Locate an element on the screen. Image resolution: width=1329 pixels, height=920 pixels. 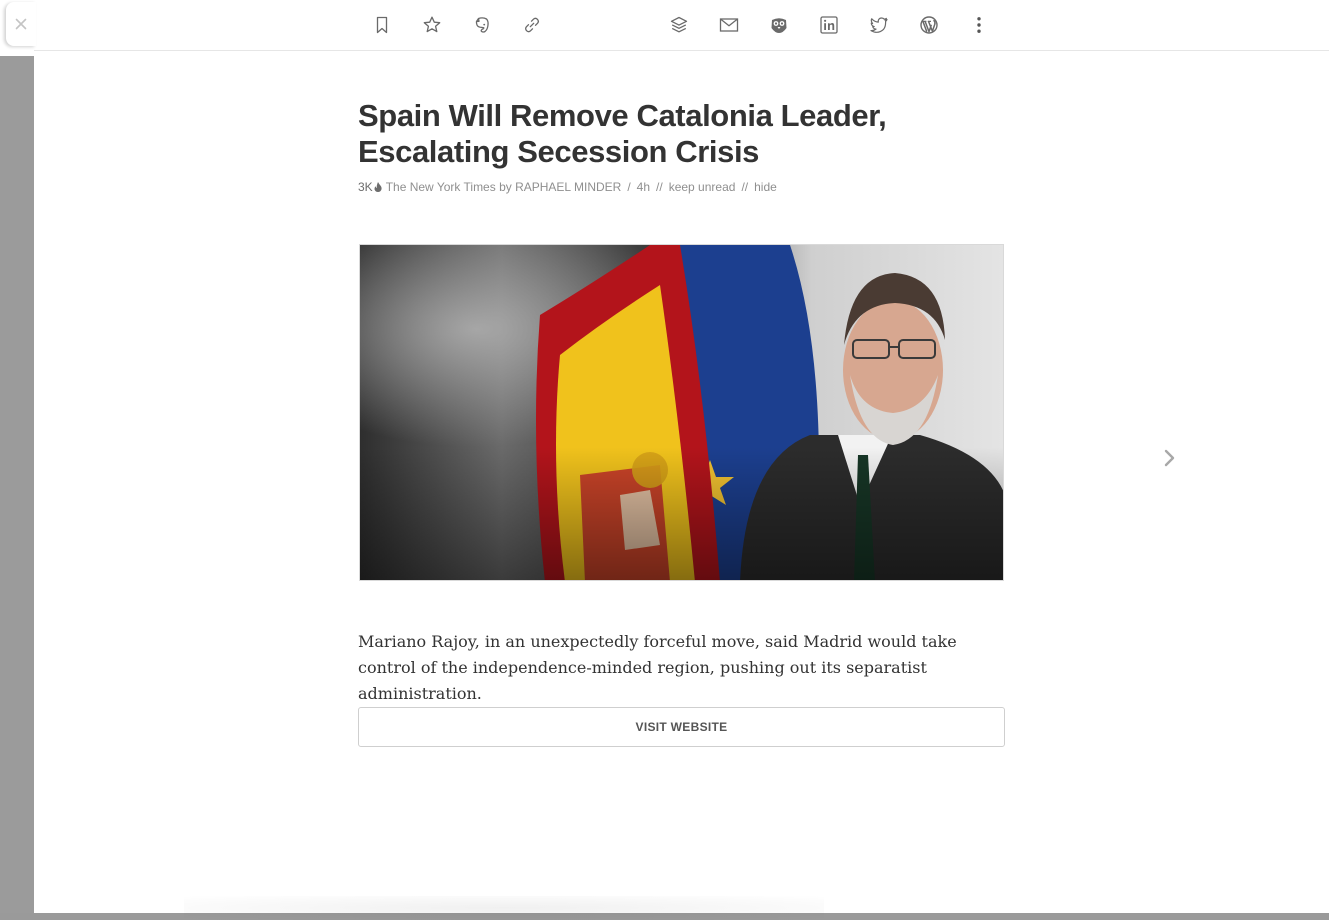
flame-icon is located at coordinates (378, 187).